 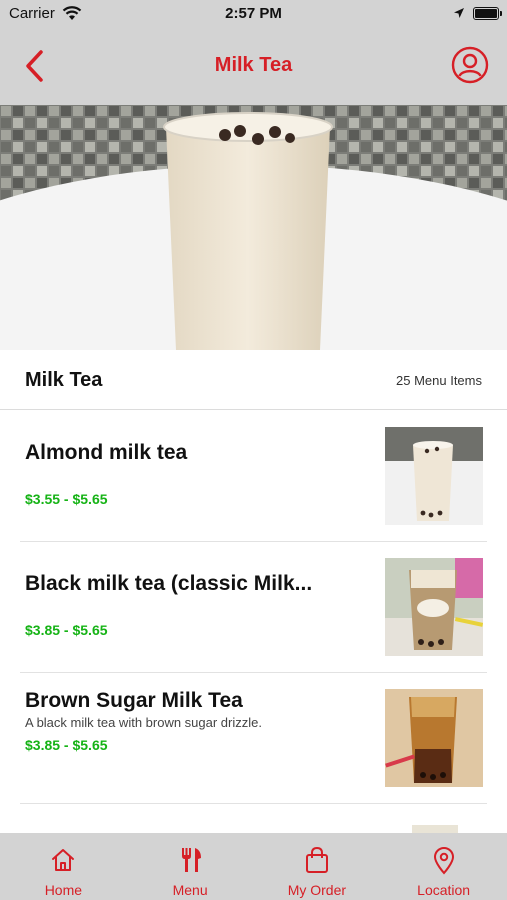 I want to click on item-price: $3.55 - $5.65, so click(x=66, y=499).